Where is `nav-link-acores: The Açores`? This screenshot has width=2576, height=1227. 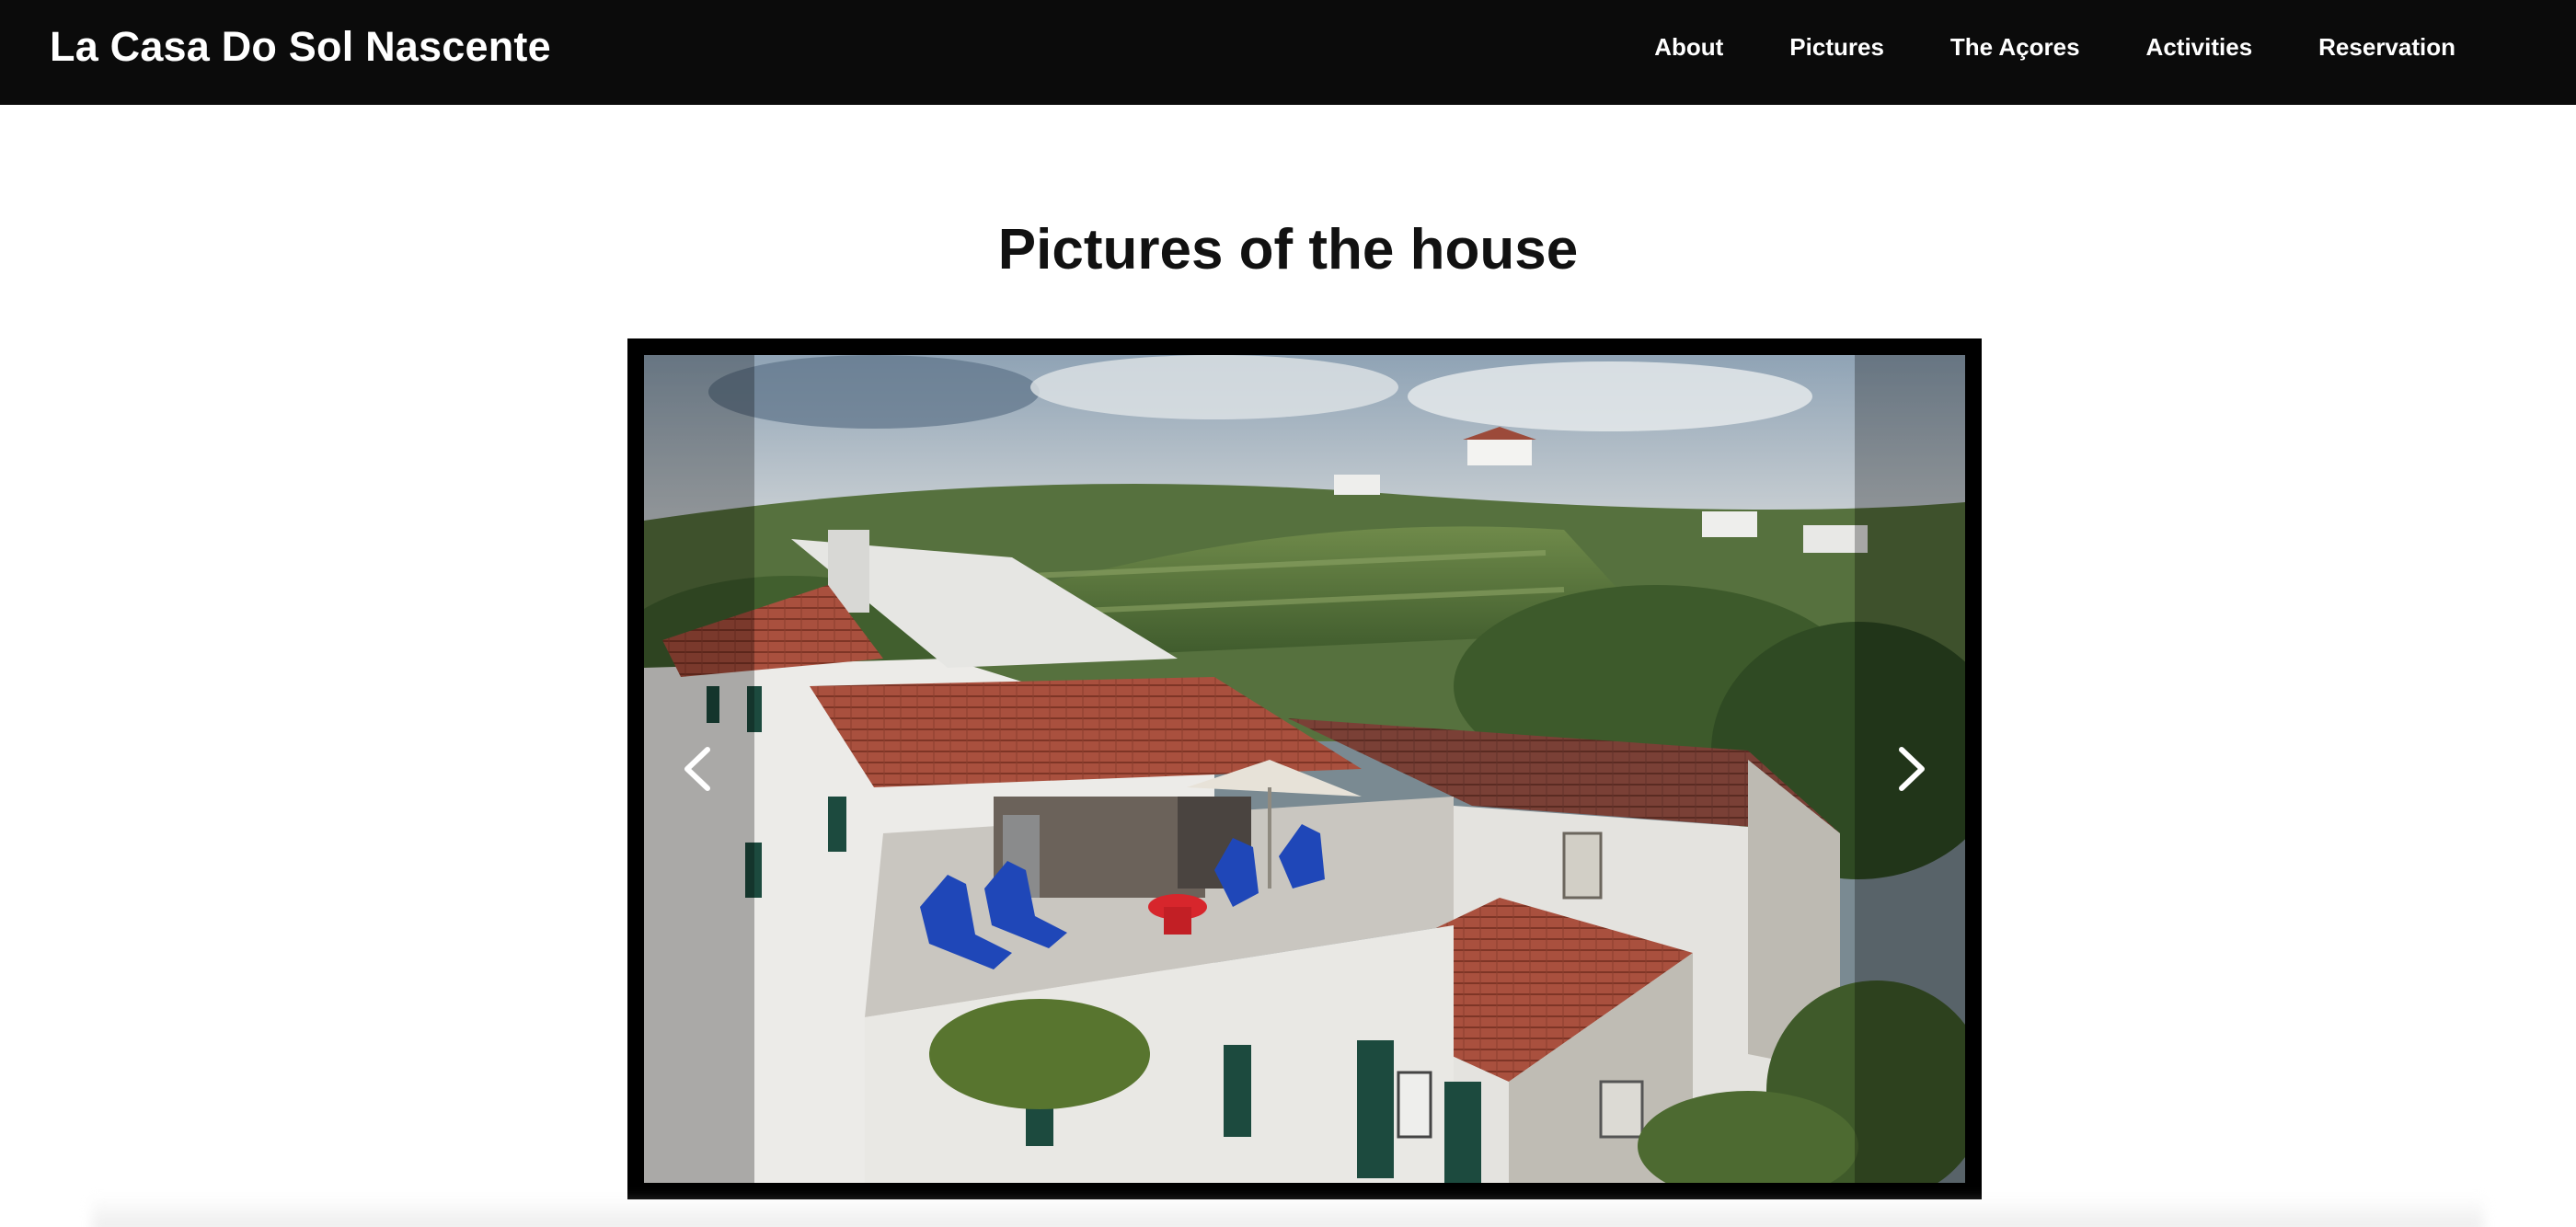
nav-link-acores: The Açores is located at coordinates (2015, 47).